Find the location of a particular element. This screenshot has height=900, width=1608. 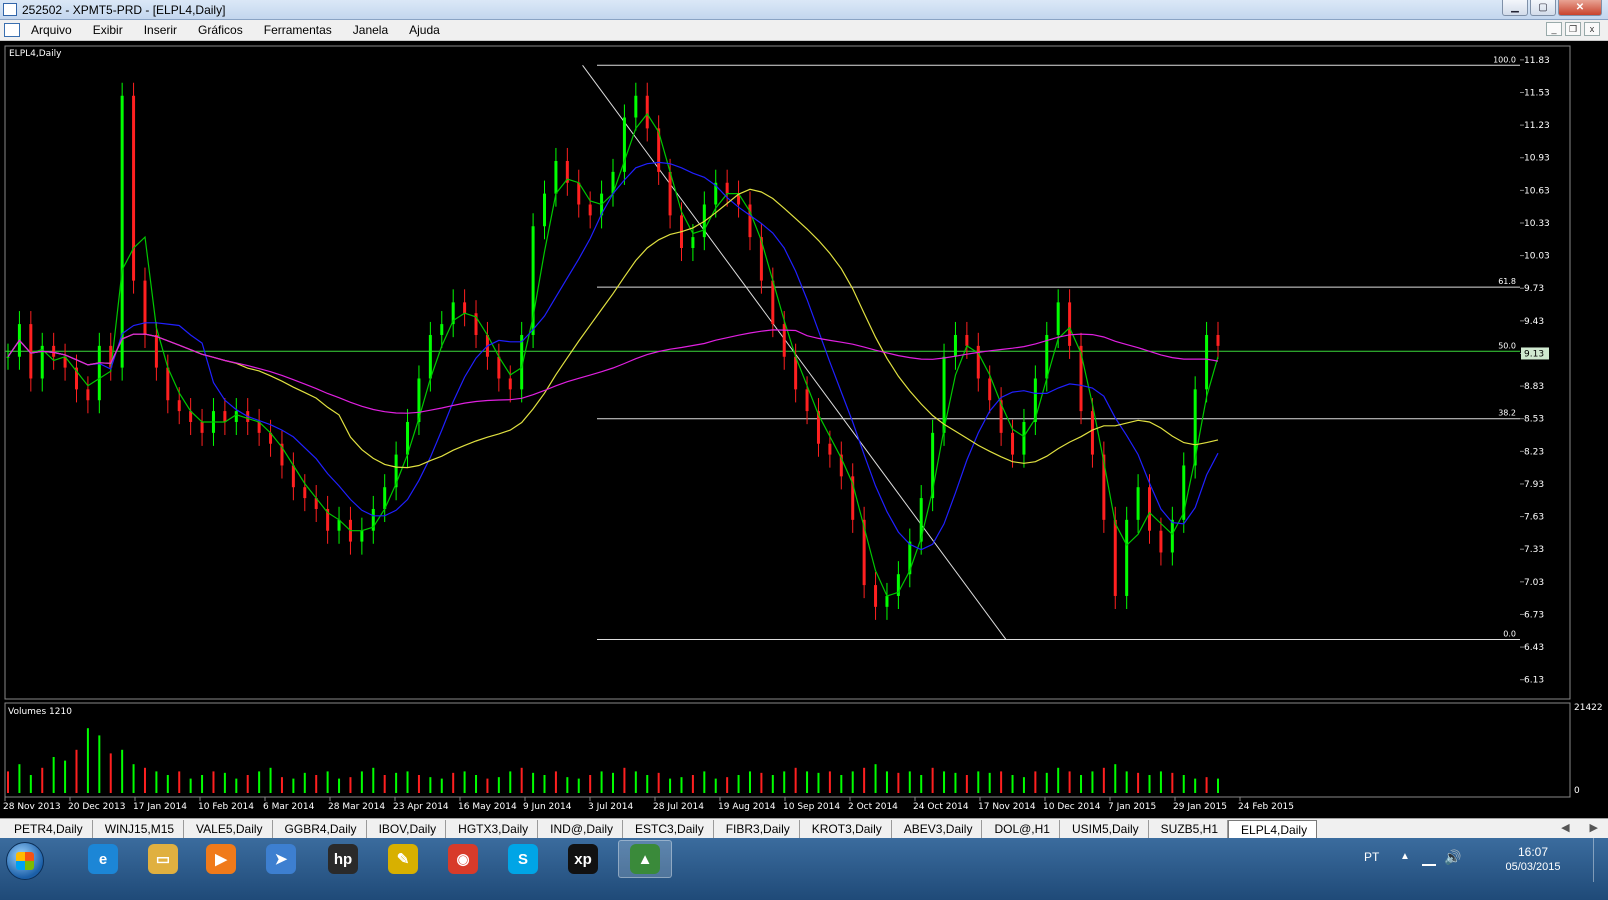

menu-inserir: Inserir is located at coordinates (160, 30).